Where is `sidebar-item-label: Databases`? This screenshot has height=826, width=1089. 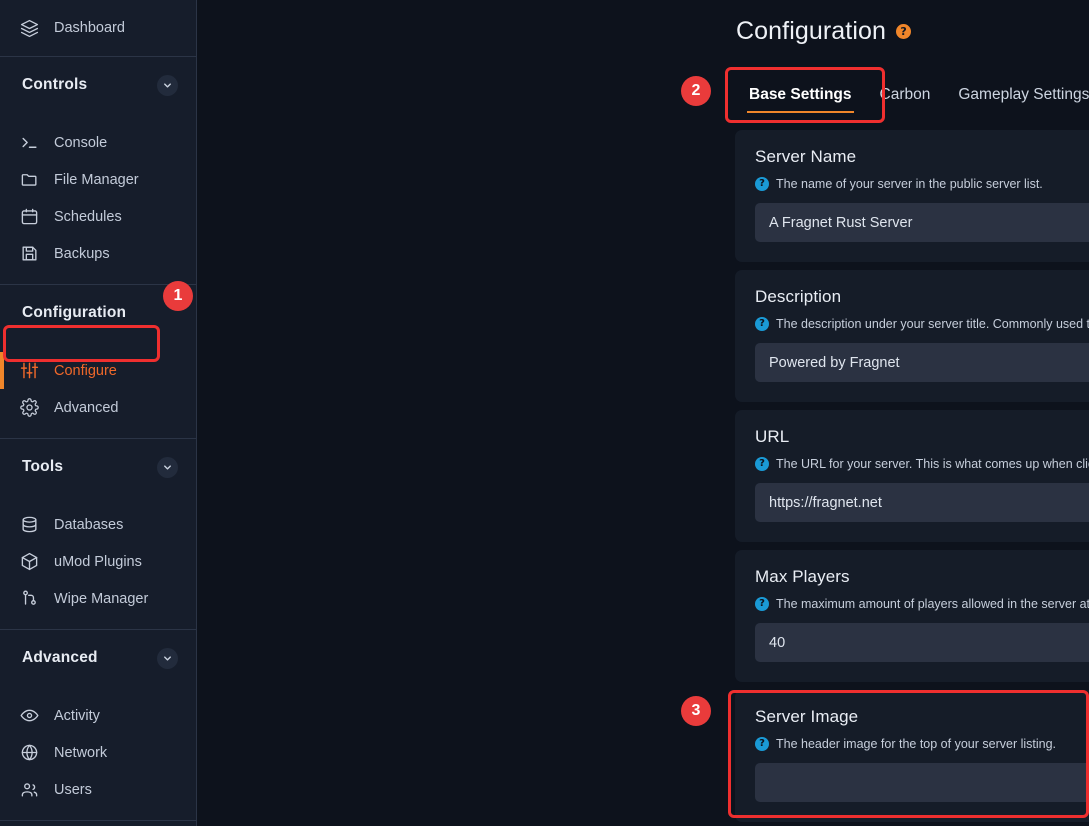
sidebar-item-label: Databases is located at coordinates (89, 524).